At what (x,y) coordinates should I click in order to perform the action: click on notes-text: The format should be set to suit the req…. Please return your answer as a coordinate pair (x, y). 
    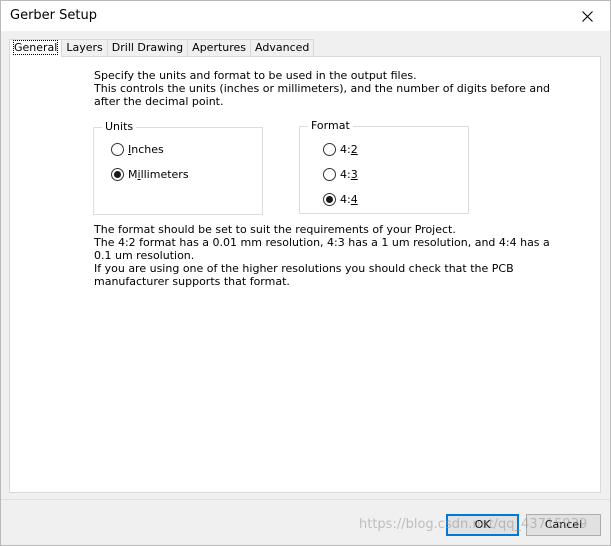
    Looking at the image, I should click on (322, 255).